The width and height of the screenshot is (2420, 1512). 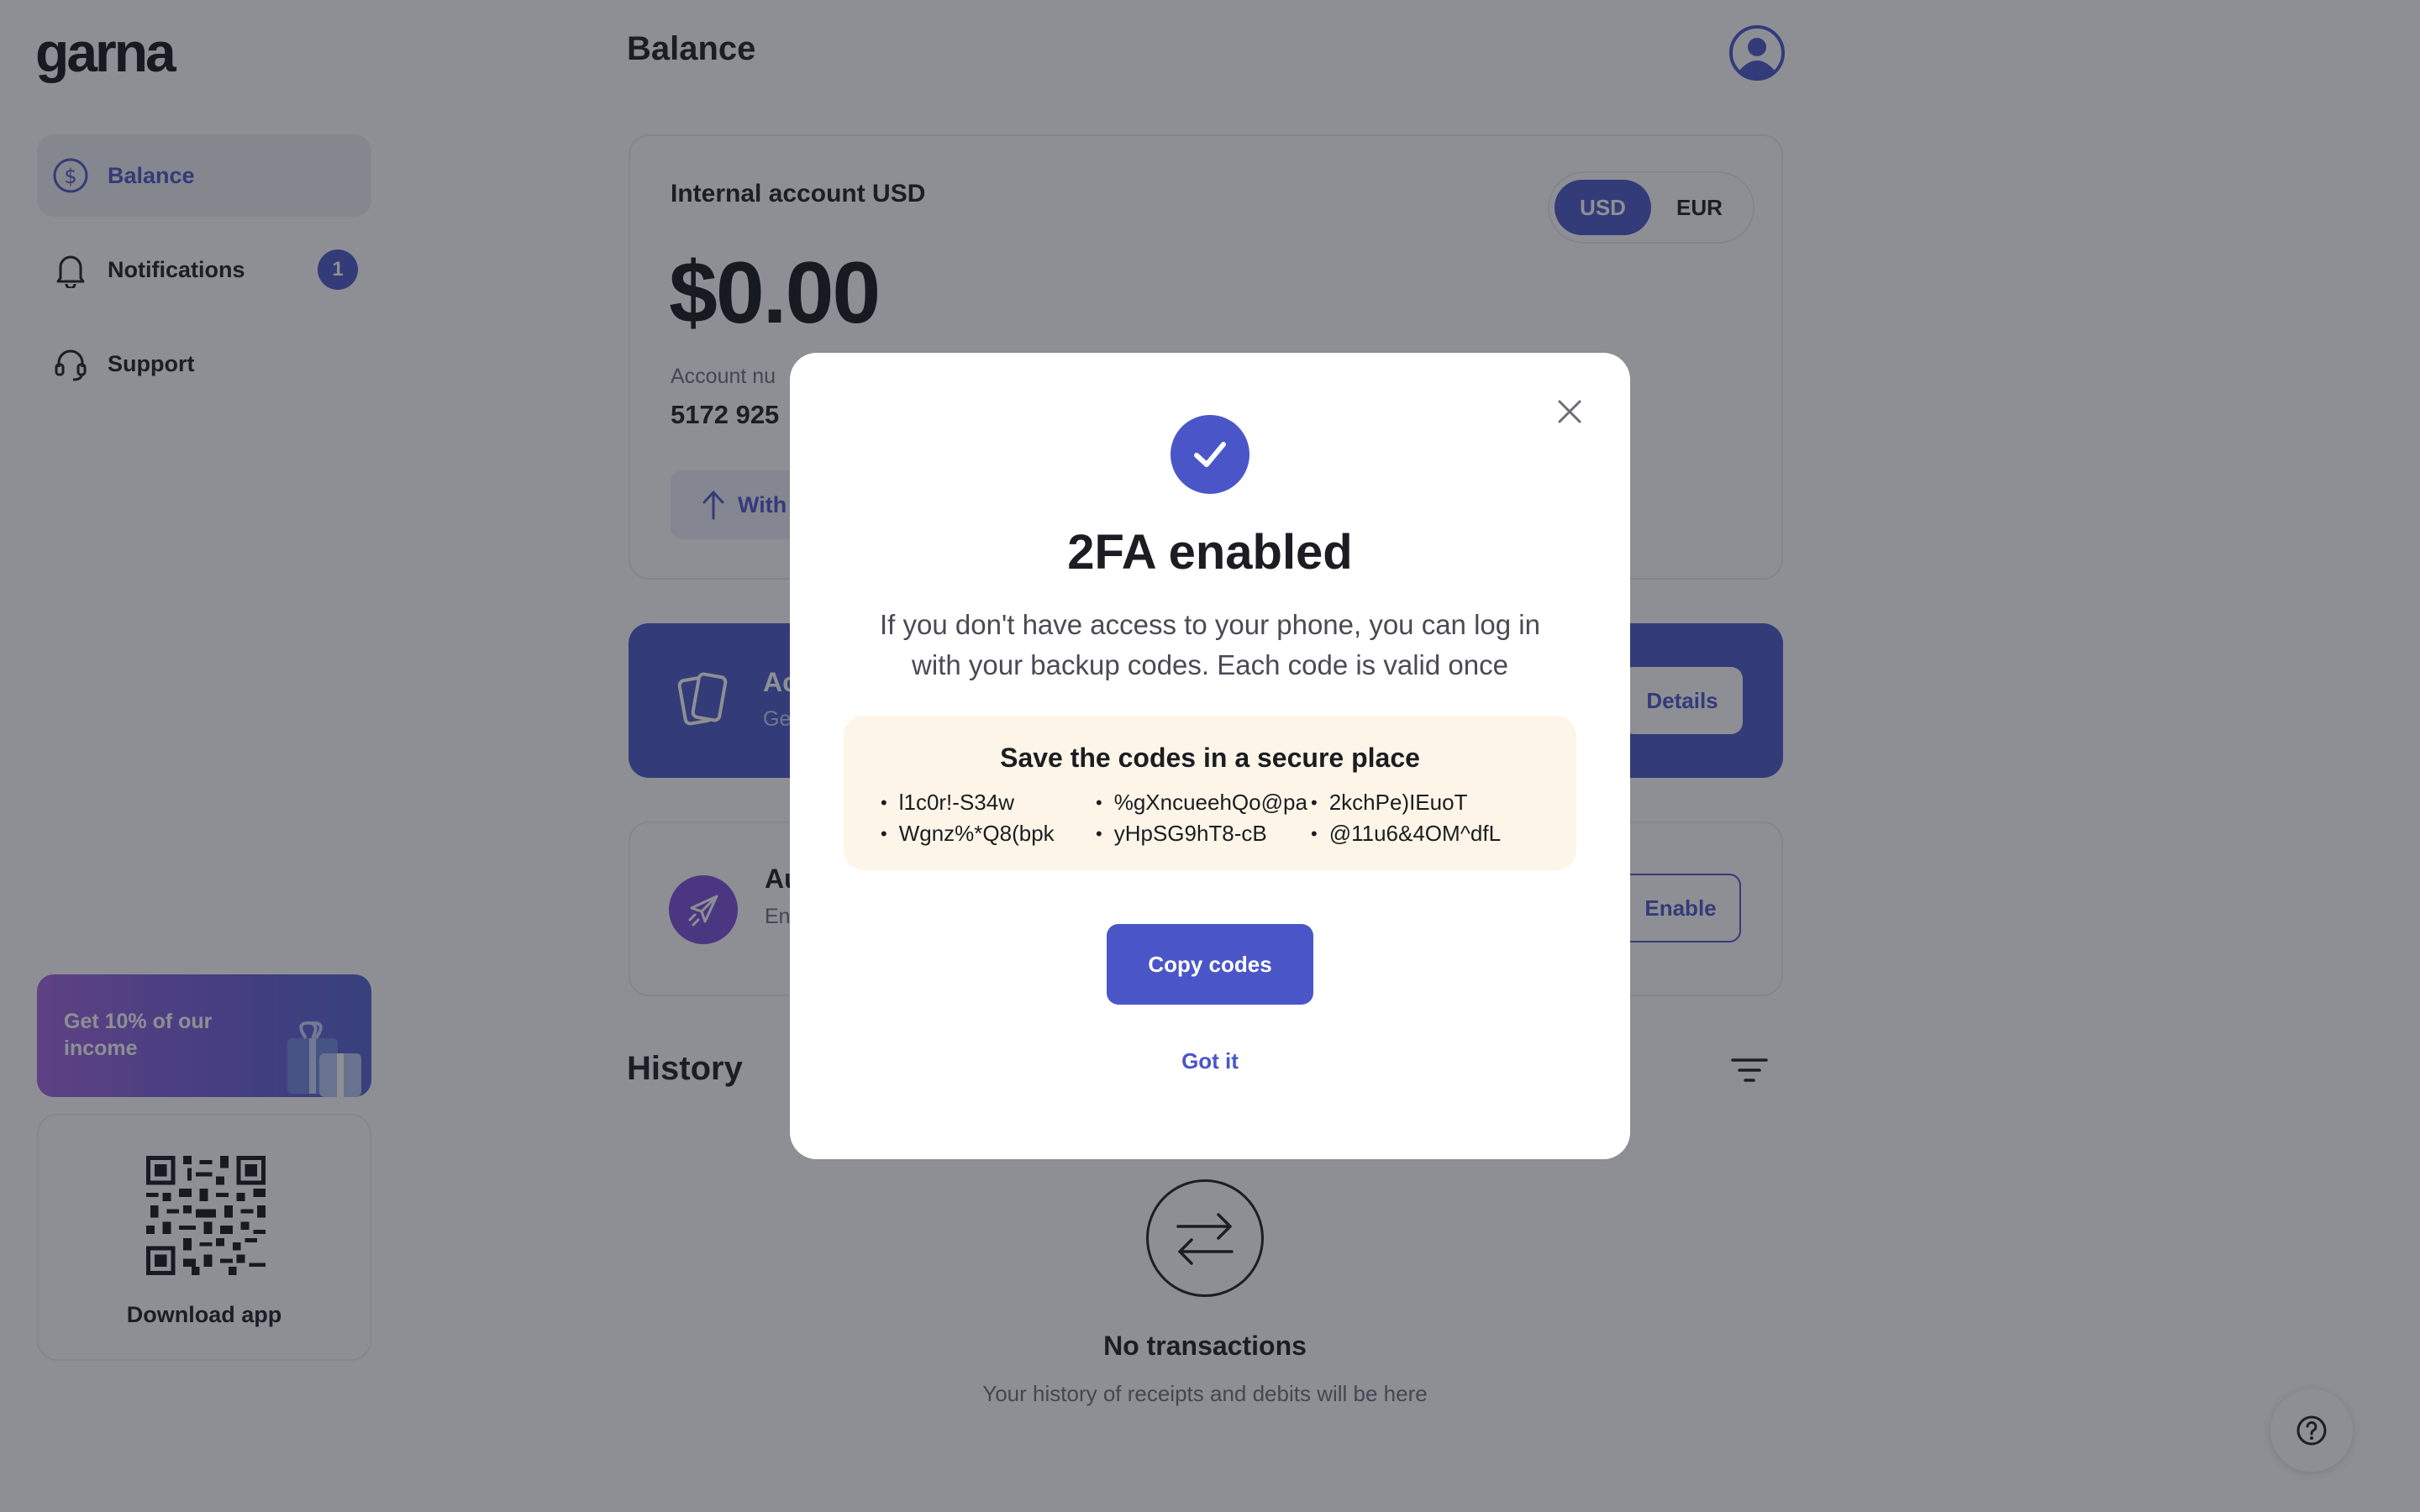 What do you see at coordinates (1203, 834) in the screenshot?
I see `backup-code: yHpSG9hT8-cB` at bounding box center [1203, 834].